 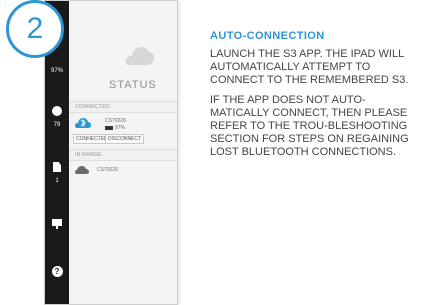 I want to click on document-icon, so click(x=57, y=167).